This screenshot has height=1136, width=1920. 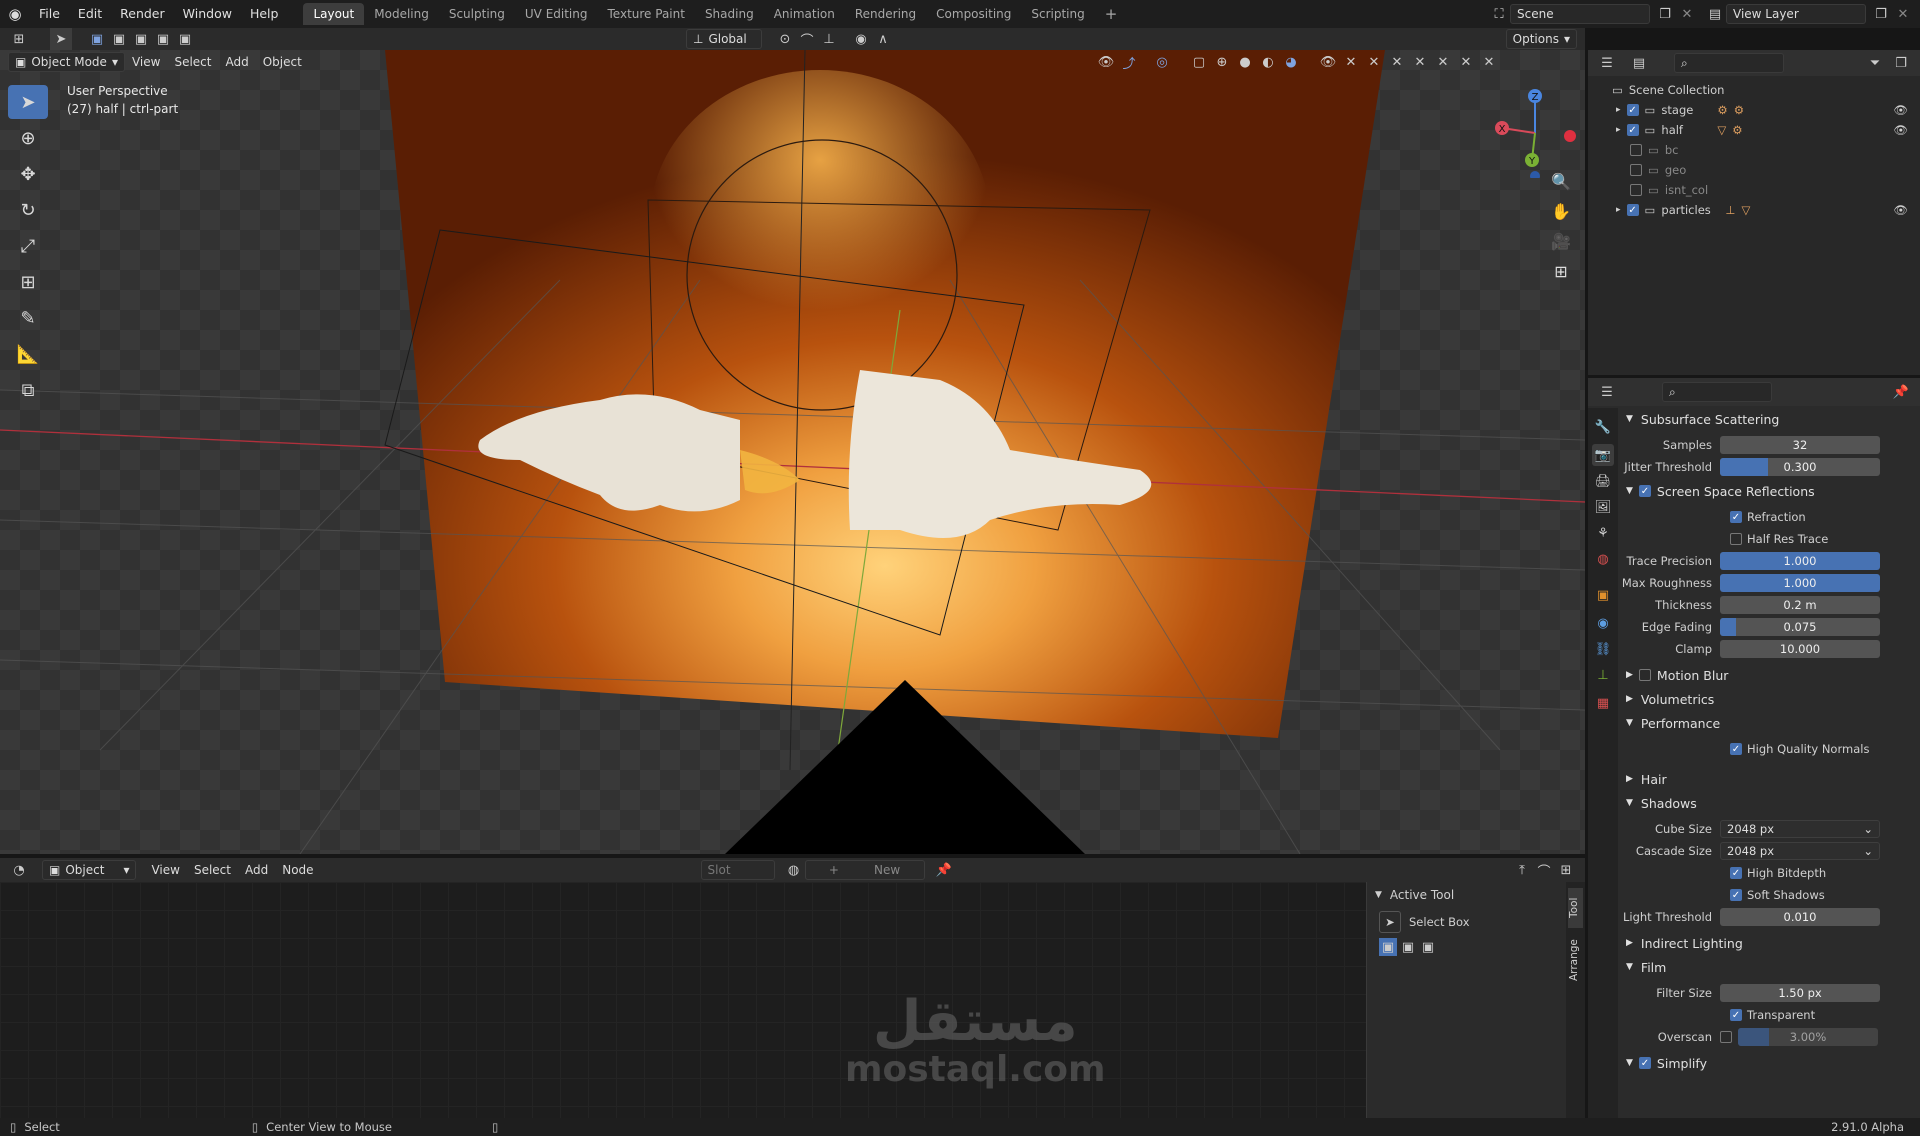 I want to click on ortho-grid-icon: ⊞, so click(x=1561, y=271).